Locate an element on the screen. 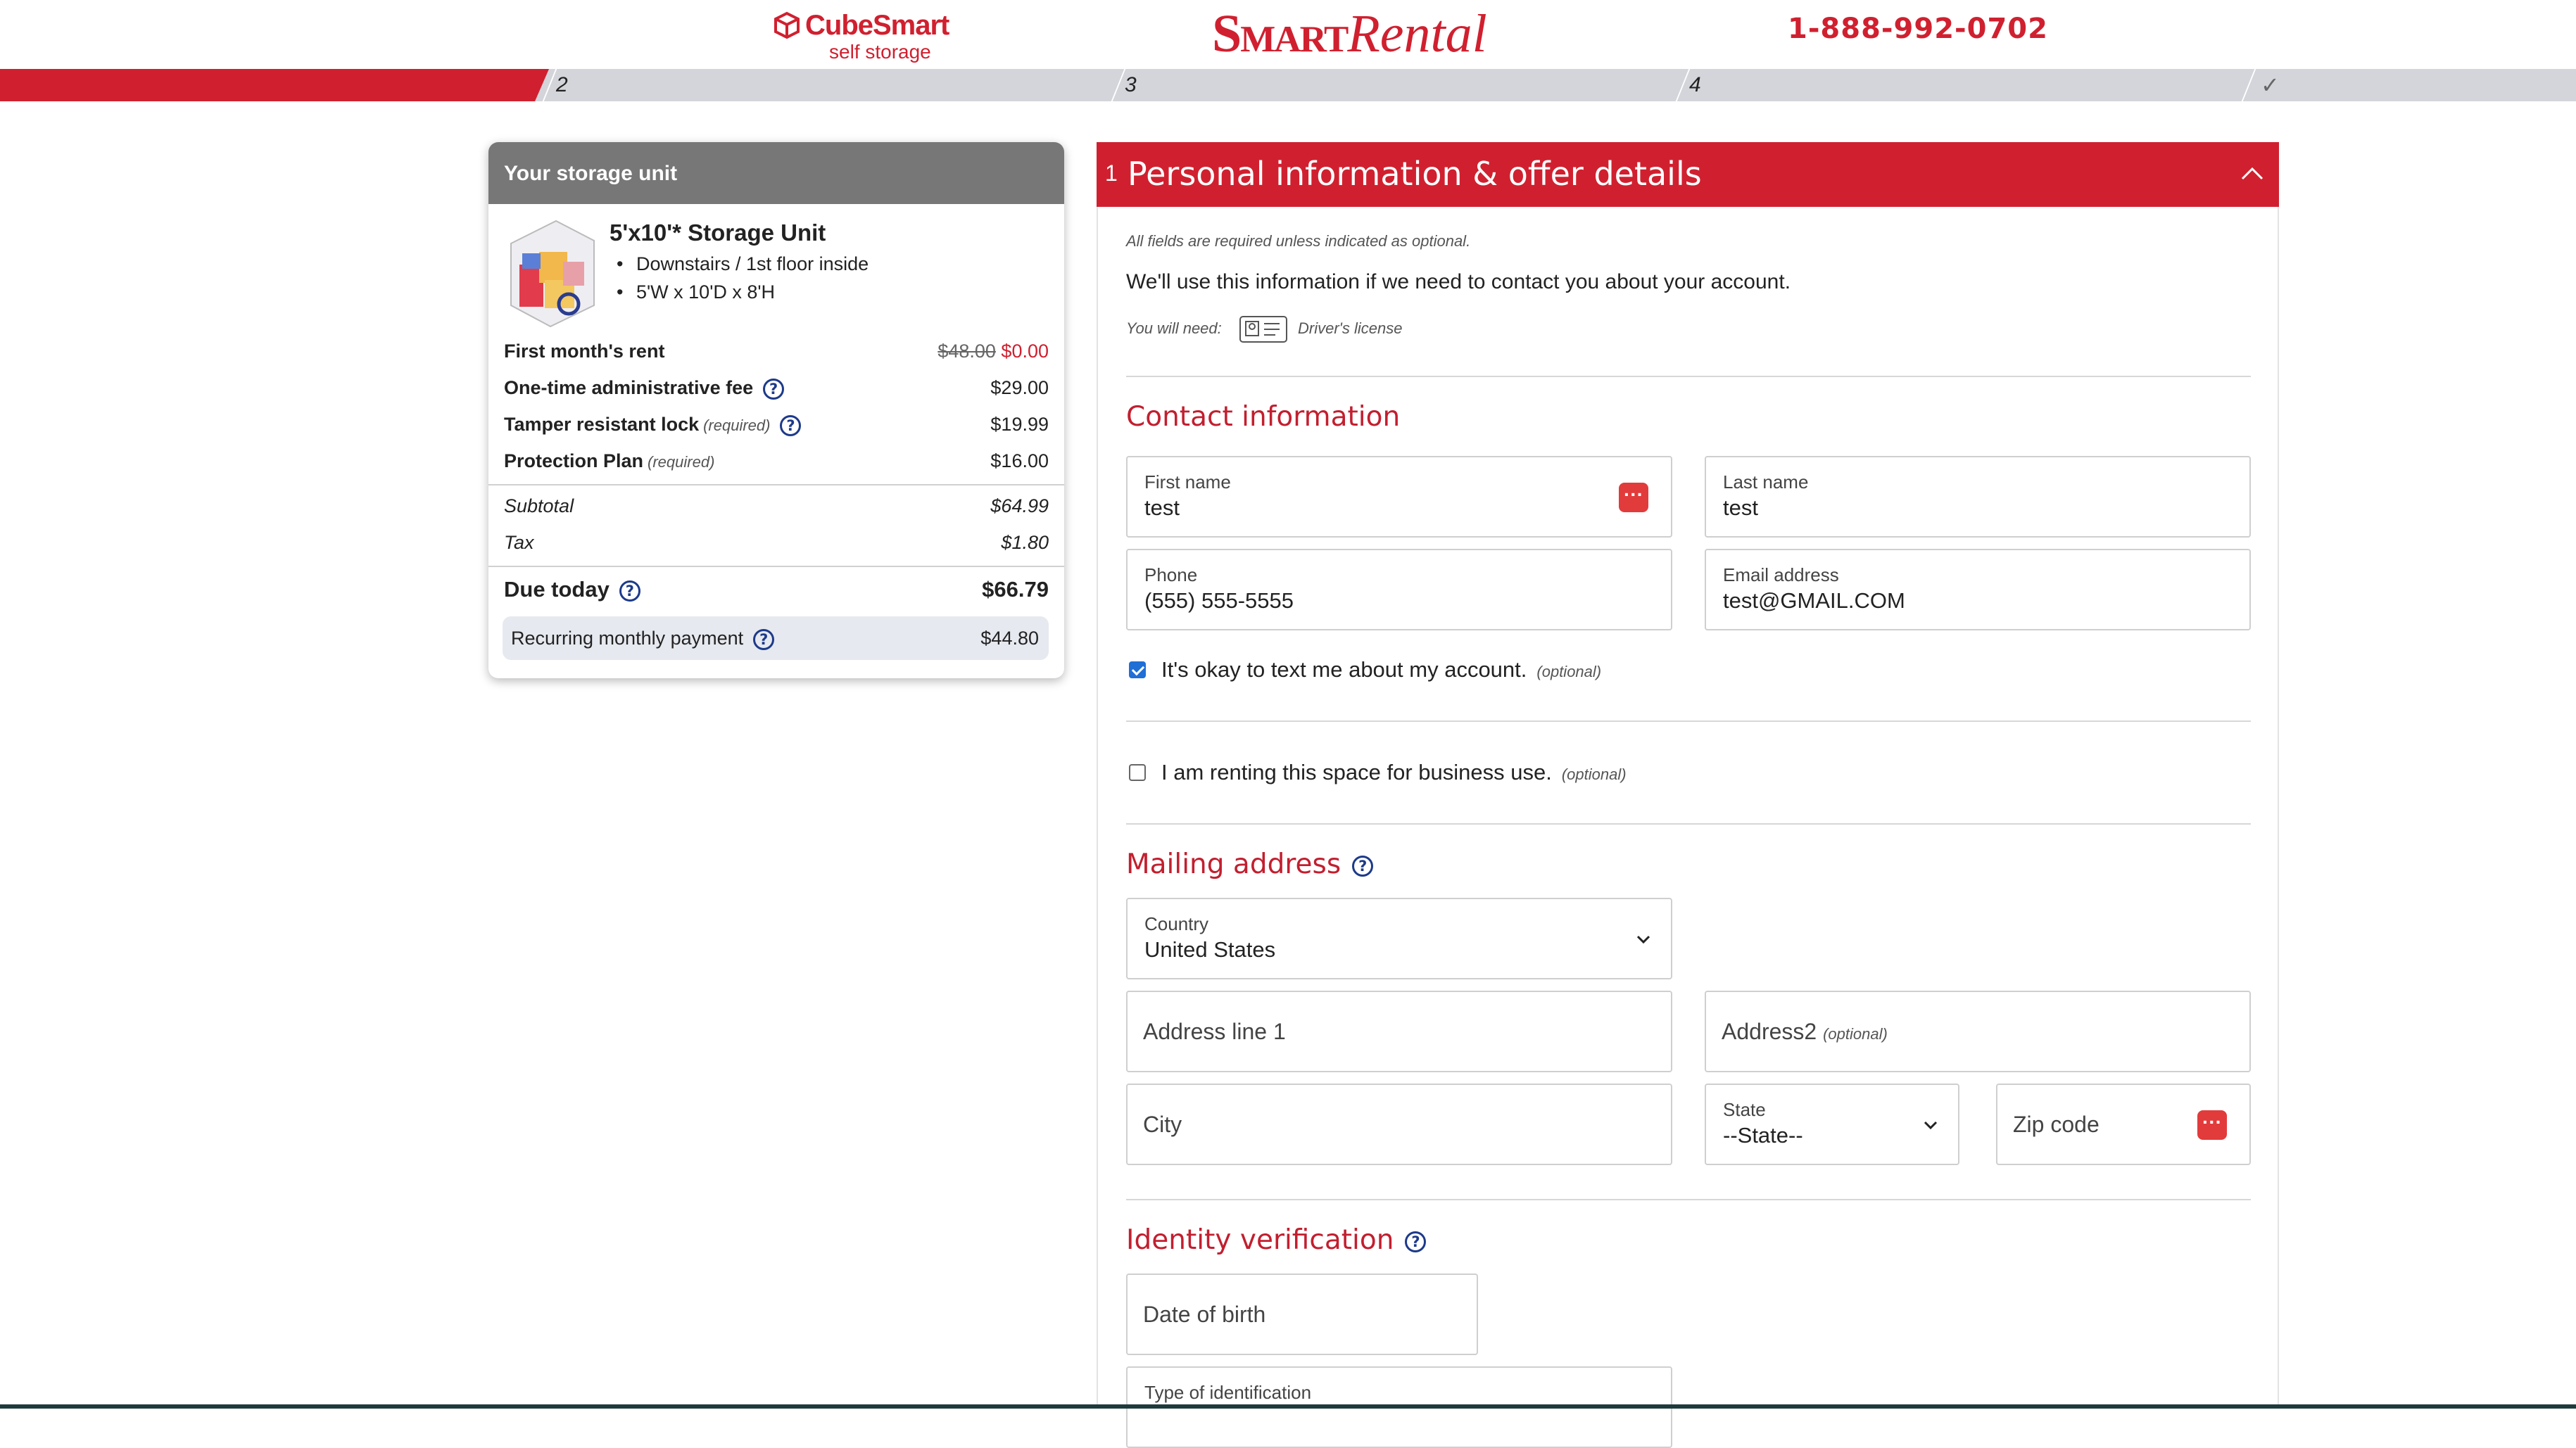 The width and height of the screenshot is (2576, 1448). address-line-2-field: Address2 (optional) is located at coordinates (1978, 1031).